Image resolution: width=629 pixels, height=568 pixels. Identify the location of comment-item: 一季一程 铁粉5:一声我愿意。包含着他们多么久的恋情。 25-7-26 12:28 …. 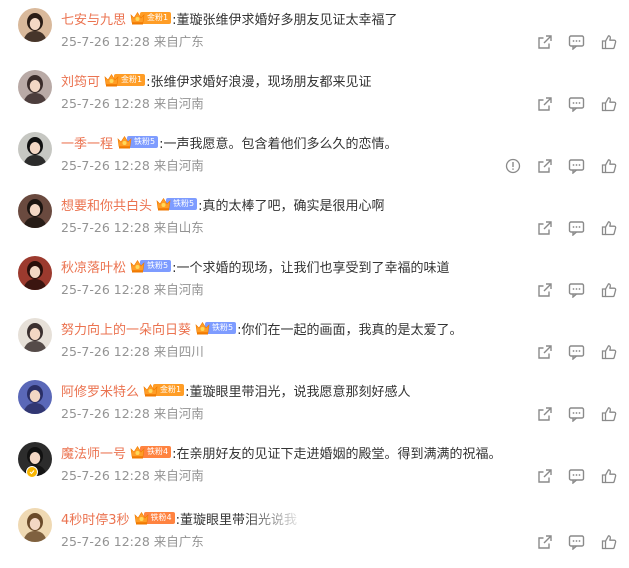
(314, 163).